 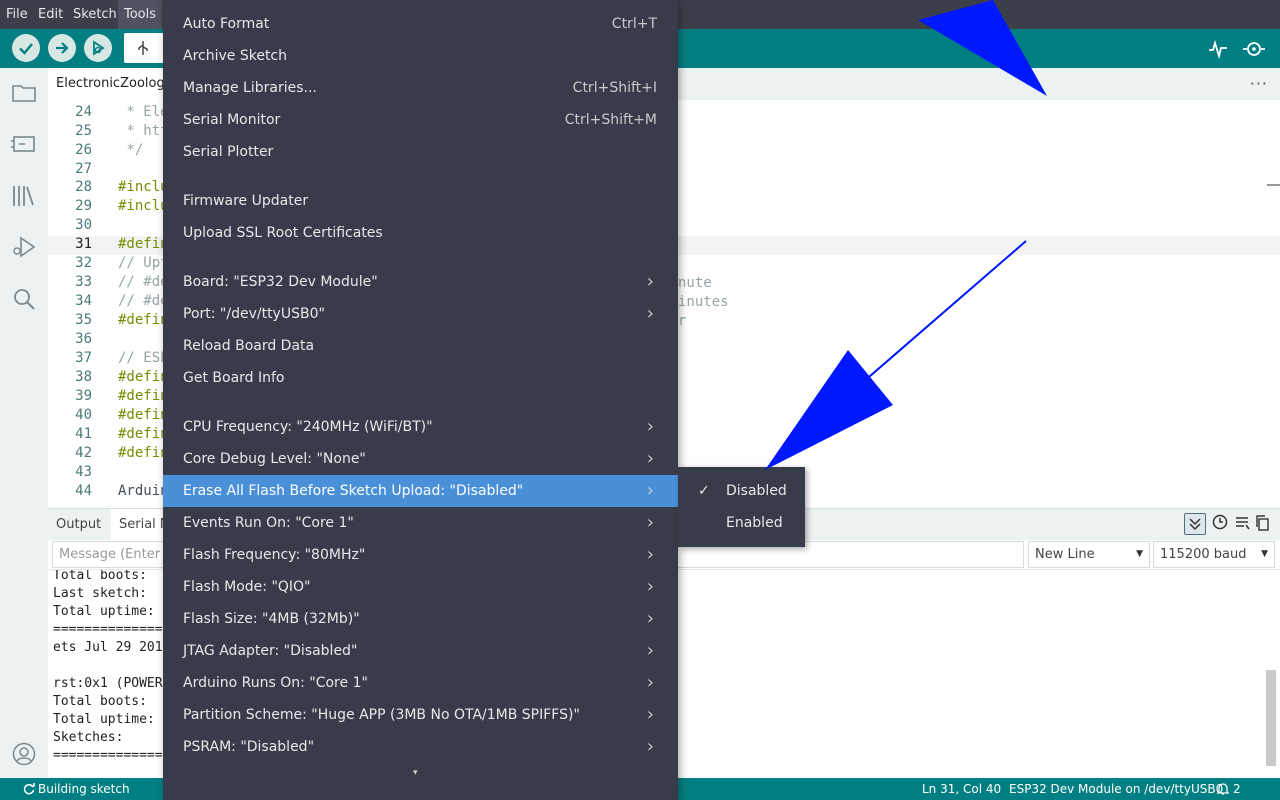 What do you see at coordinates (1263, 523) in the screenshot?
I see `copy-icon` at bounding box center [1263, 523].